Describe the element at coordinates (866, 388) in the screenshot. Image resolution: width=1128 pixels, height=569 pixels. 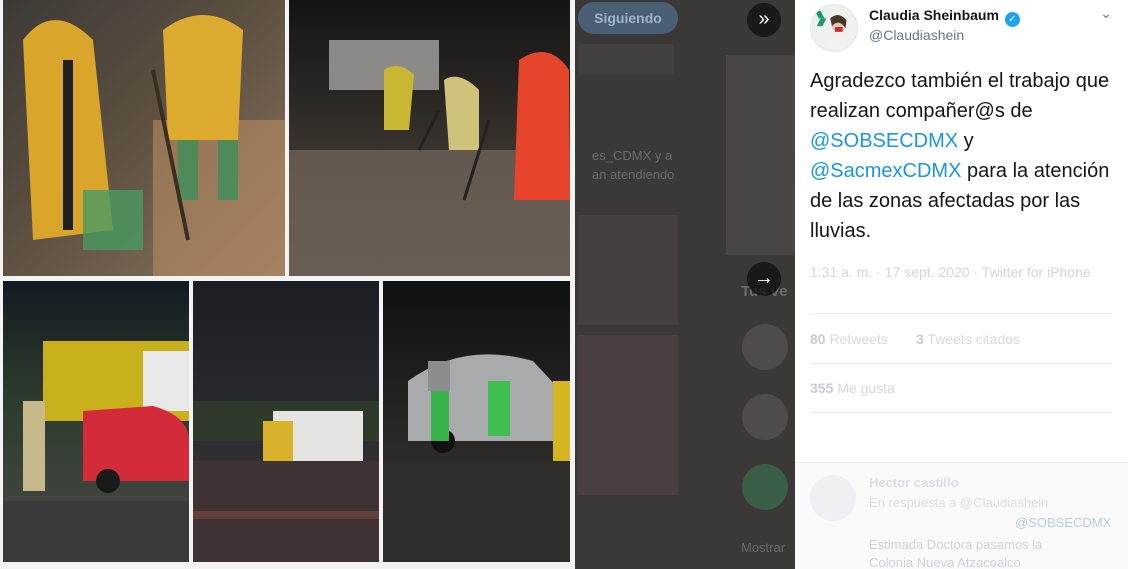
I see `likes-label: Me gusta` at that location.